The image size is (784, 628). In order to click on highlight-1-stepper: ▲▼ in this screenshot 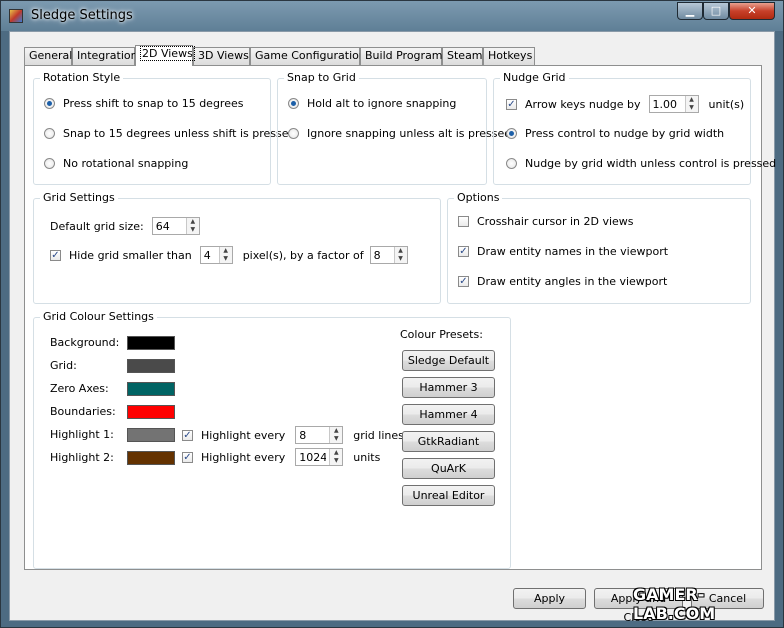, I will do `click(319, 435)`.